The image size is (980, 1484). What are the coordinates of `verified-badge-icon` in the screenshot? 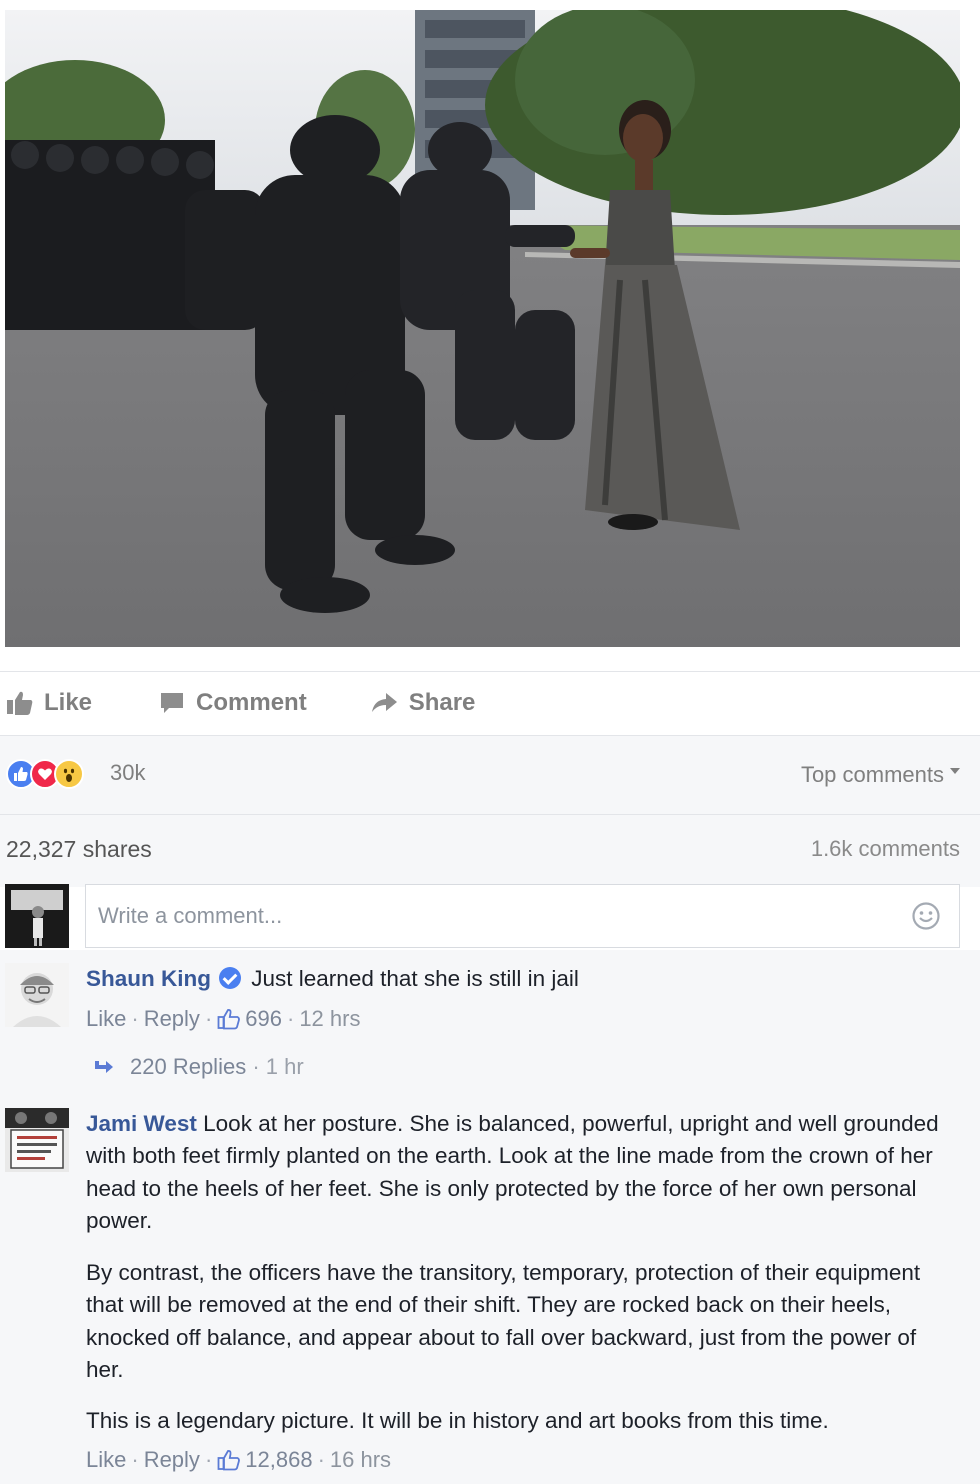 It's located at (230, 978).